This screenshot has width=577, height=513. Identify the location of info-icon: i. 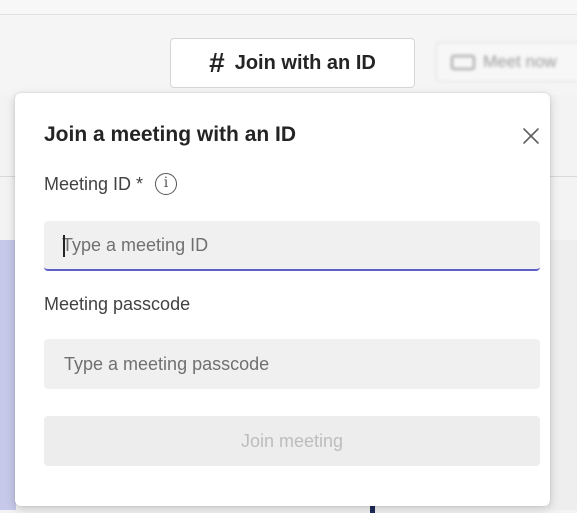
(166, 184).